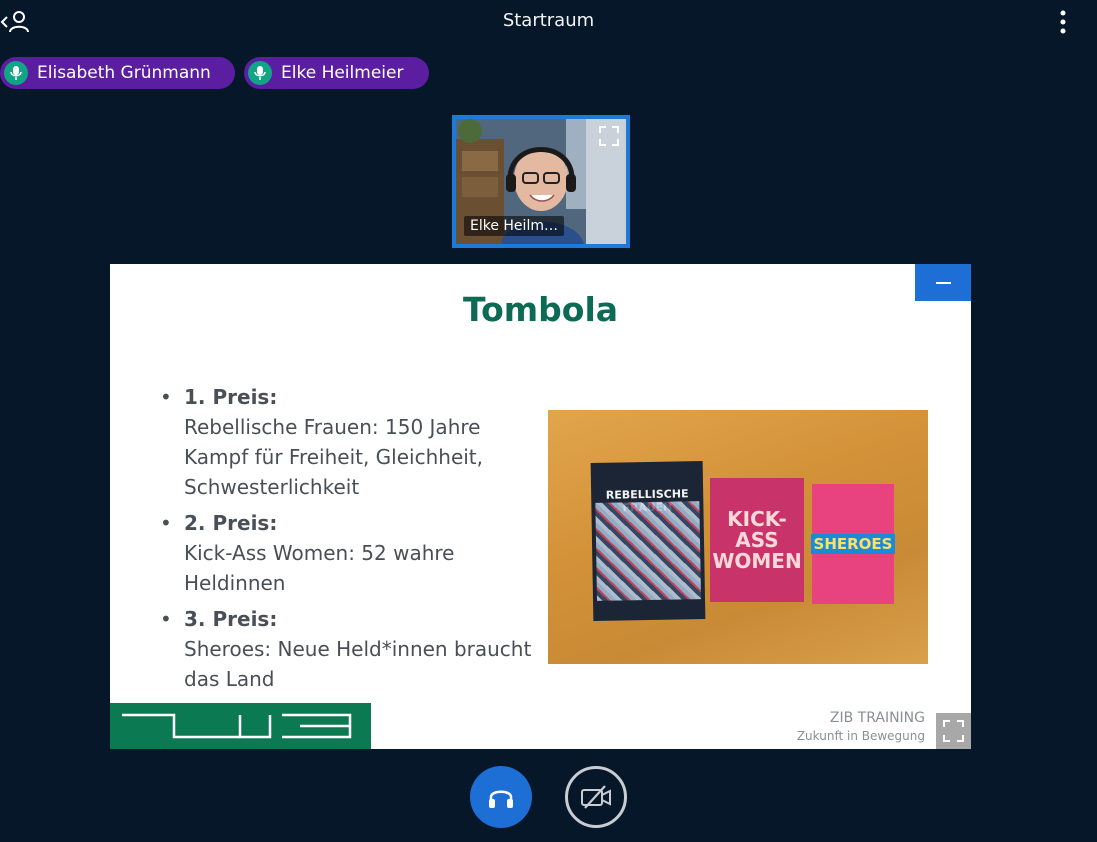  I want to click on slide-title: Tombola, so click(540, 309).